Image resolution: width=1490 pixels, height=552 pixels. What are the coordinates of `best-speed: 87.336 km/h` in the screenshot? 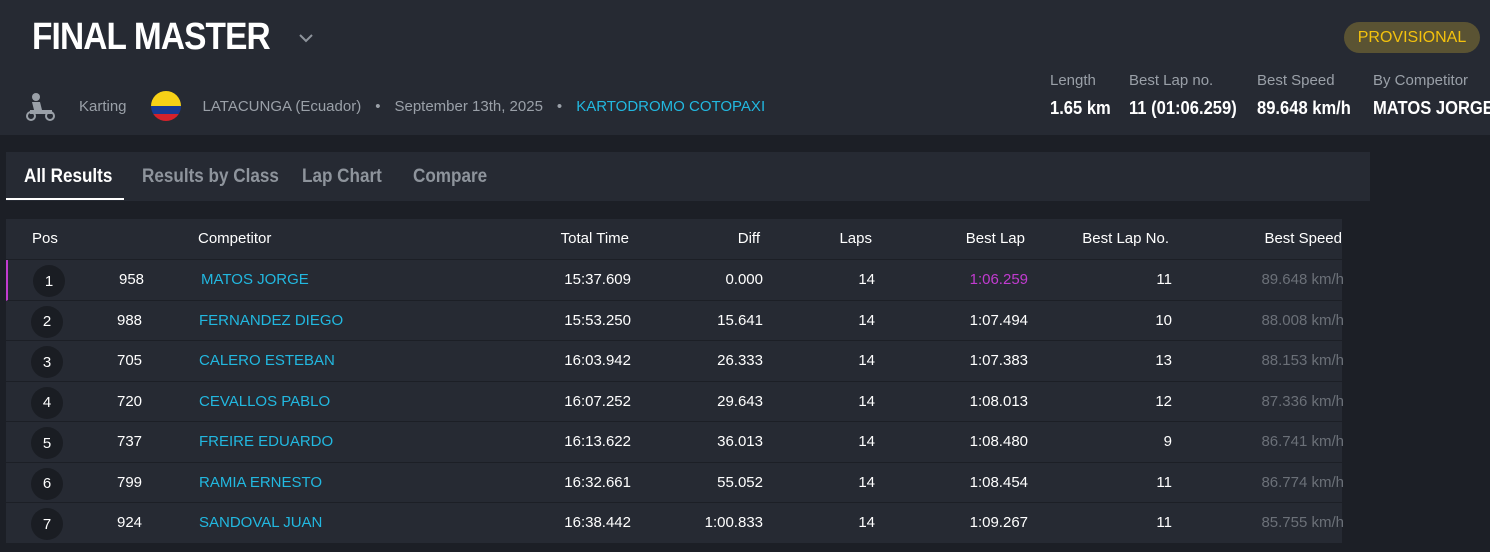 It's located at (1302, 401).